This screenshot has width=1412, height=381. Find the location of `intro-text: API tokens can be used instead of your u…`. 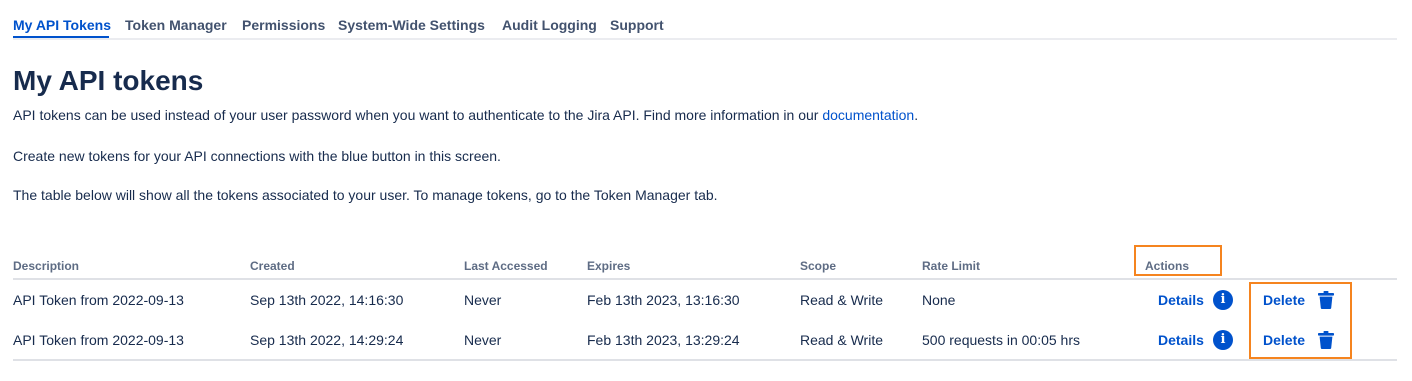

intro-text: API tokens can be used instead of your u… is located at coordinates (418, 115).